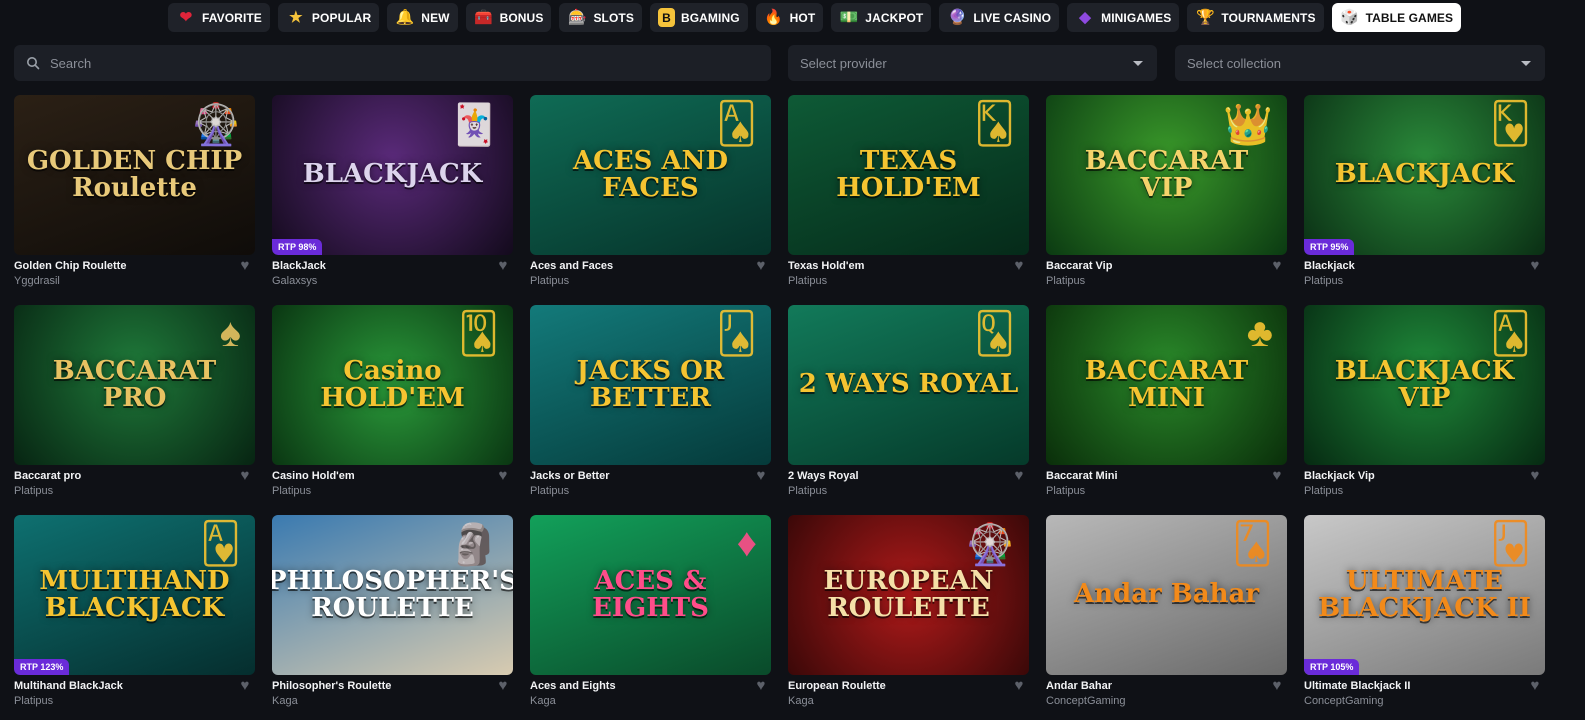 Image resolution: width=1585 pixels, height=720 pixels. Describe the element at coordinates (972, 63) in the screenshot. I see `provider-select: Select provider` at that location.